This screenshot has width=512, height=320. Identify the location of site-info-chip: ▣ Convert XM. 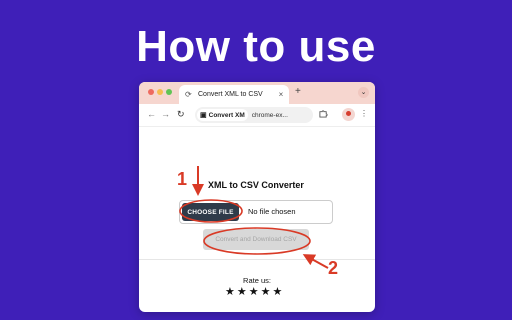
(222, 115).